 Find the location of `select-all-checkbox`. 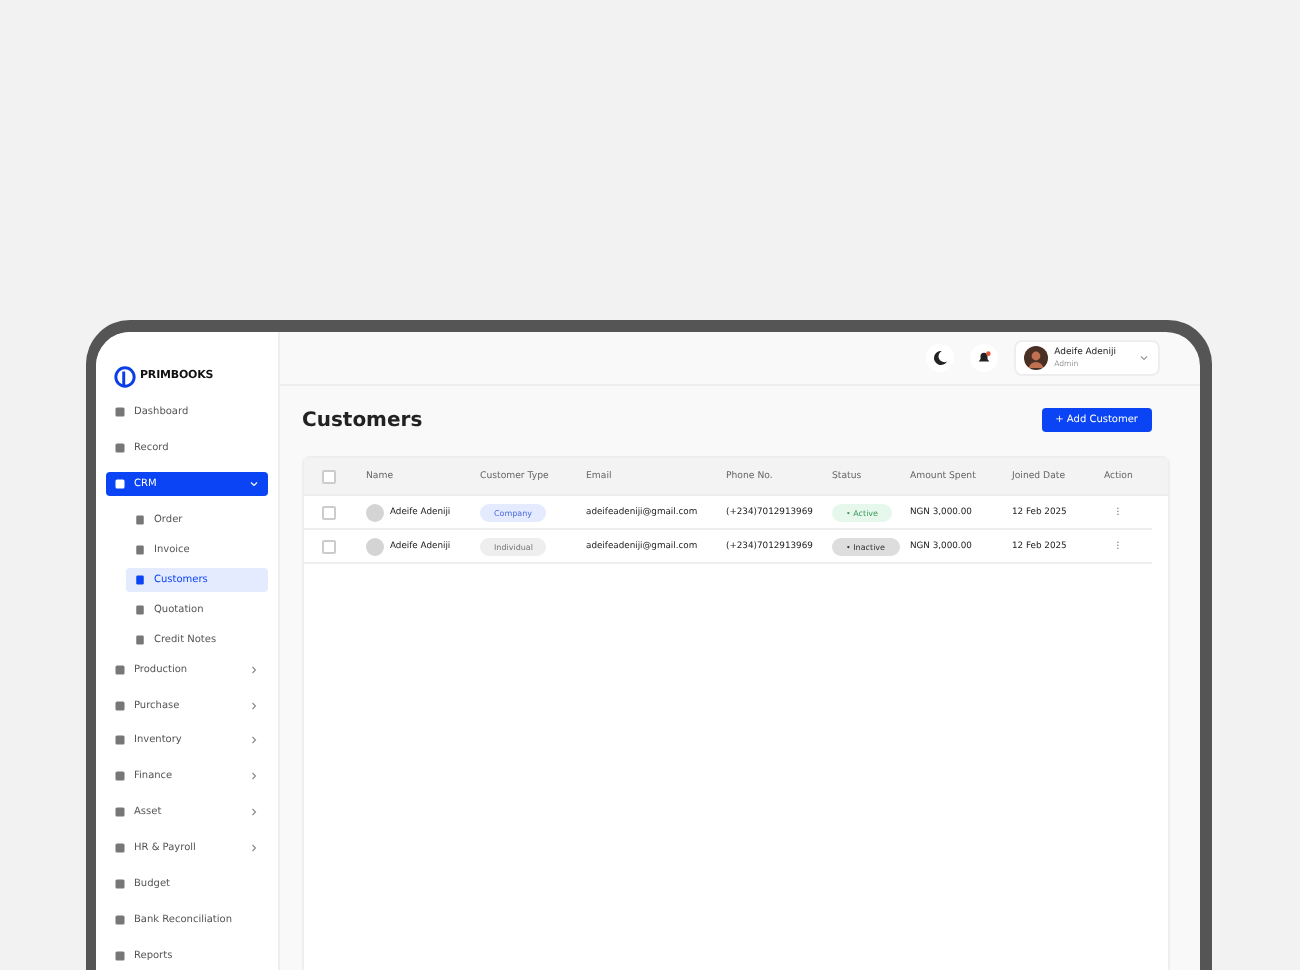

select-all-checkbox is located at coordinates (329, 476).